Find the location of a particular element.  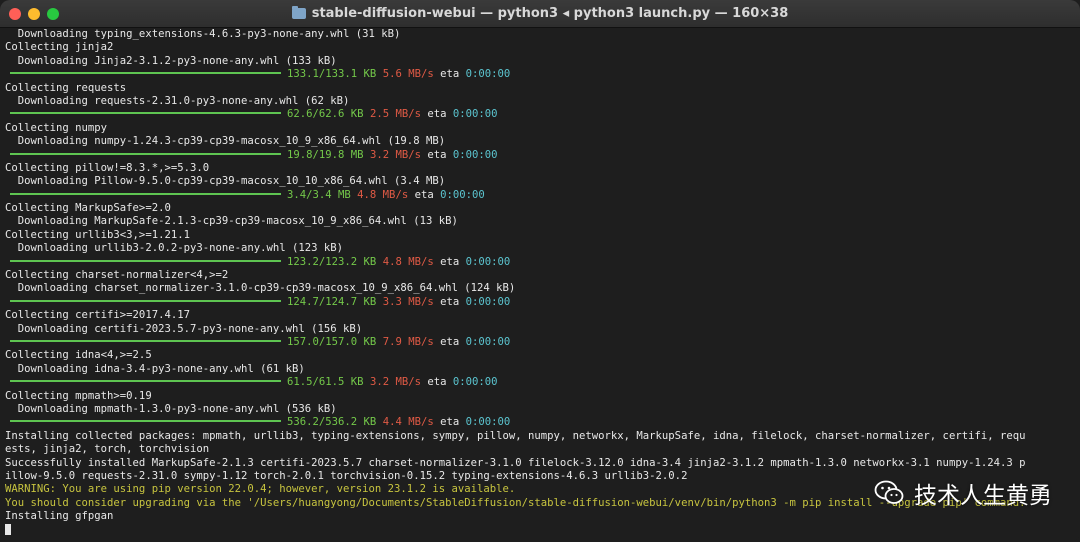

output-line: Collecting jinja2 is located at coordinates (59, 47).